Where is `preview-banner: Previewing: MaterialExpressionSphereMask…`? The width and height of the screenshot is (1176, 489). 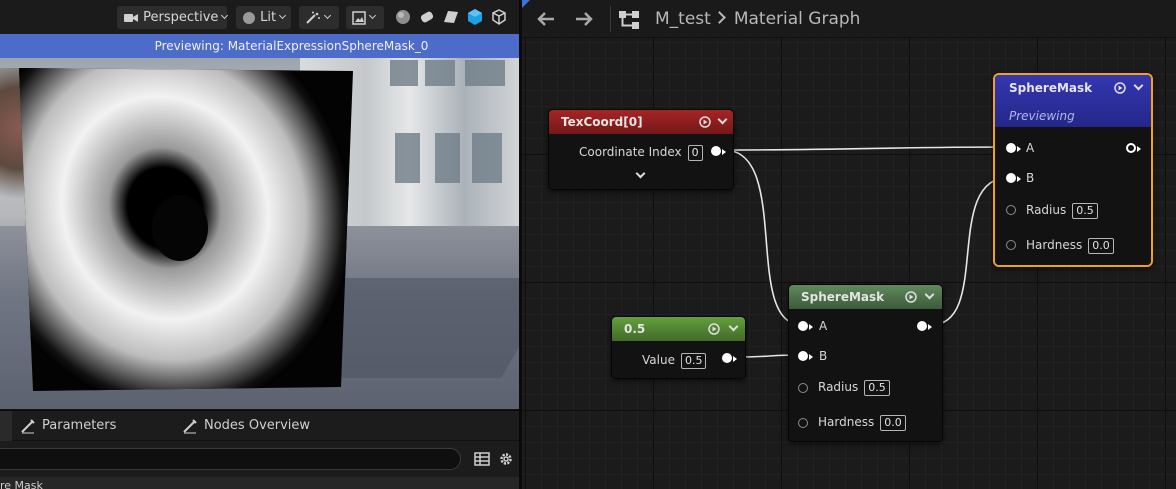
preview-banner: Previewing: MaterialExpressionSphereMask… is located at coordinates (259, 46).